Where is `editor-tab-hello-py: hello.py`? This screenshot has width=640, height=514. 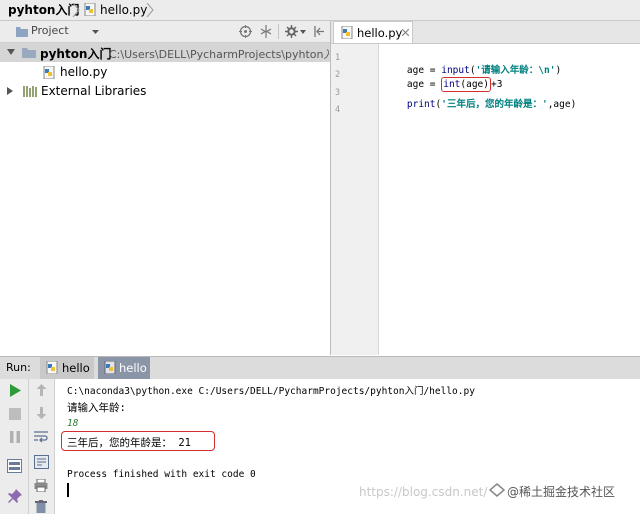 editor-tab-hello-py: hello.py is located at coordinates (373, 32).